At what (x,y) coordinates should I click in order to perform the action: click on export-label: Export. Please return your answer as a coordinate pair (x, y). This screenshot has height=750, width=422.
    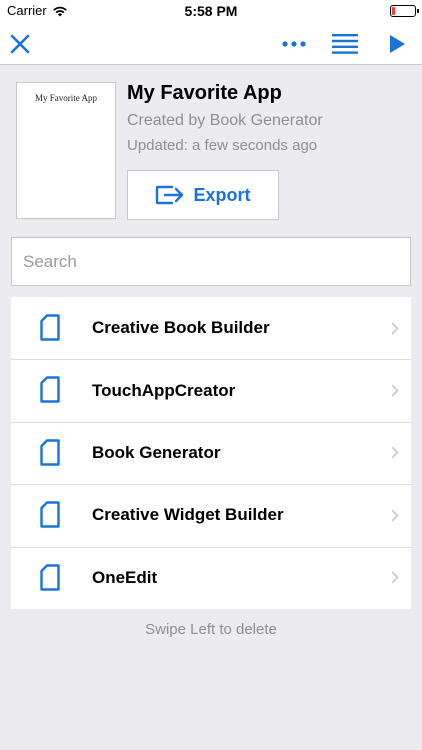
    Looking at the image, I should click on (222, 194).